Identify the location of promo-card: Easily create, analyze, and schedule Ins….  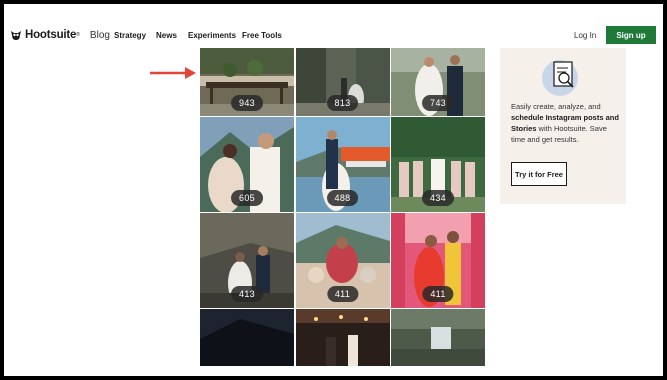
(563, 126).